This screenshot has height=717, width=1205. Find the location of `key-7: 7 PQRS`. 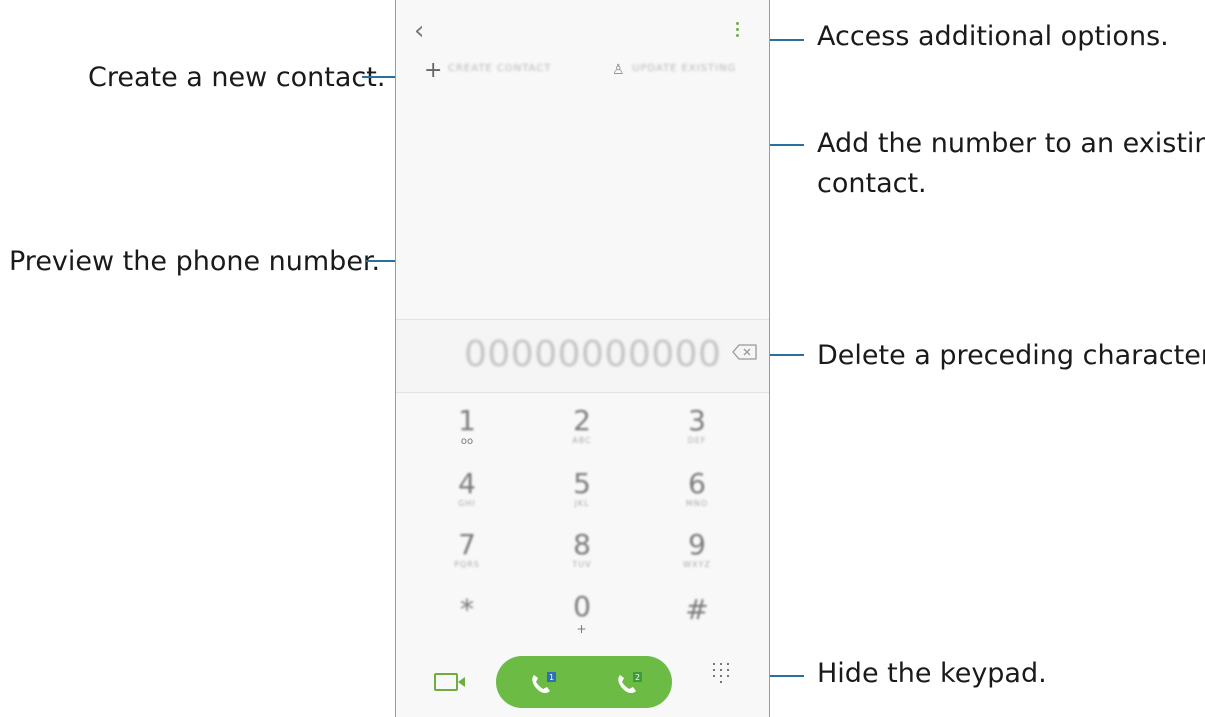

key-7: 7 PQRS is located at coordinates (467, 549).